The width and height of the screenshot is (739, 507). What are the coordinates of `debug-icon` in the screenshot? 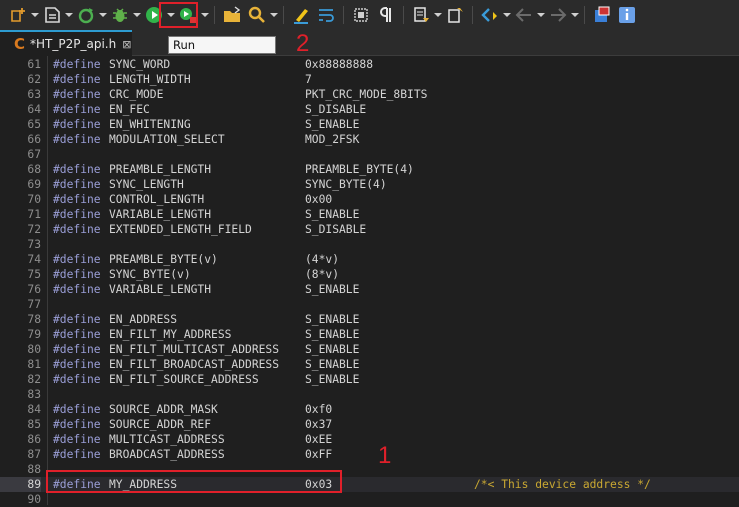 It's located at (120, 15).